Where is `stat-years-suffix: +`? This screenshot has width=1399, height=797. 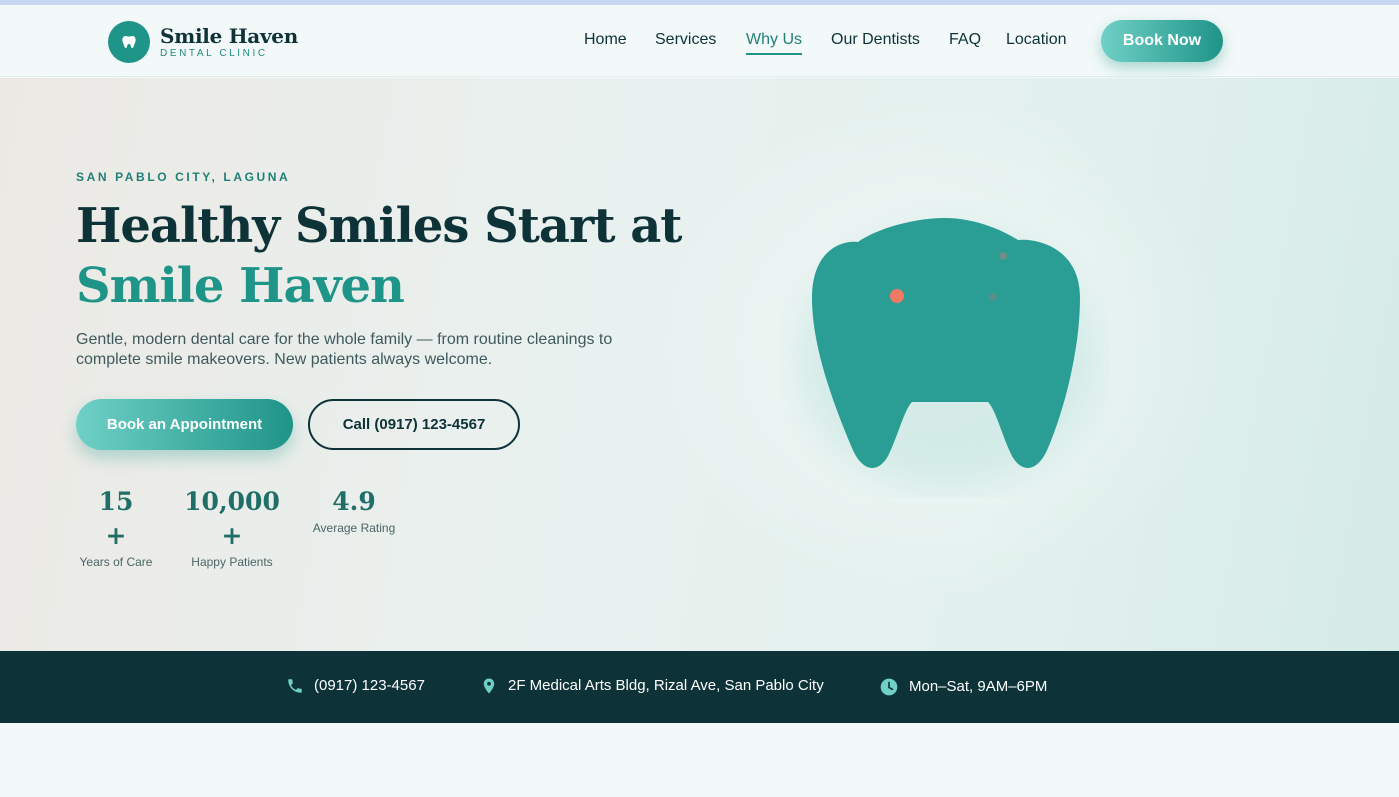
stat-years-suffix: + is located at coordinates (116, 535).